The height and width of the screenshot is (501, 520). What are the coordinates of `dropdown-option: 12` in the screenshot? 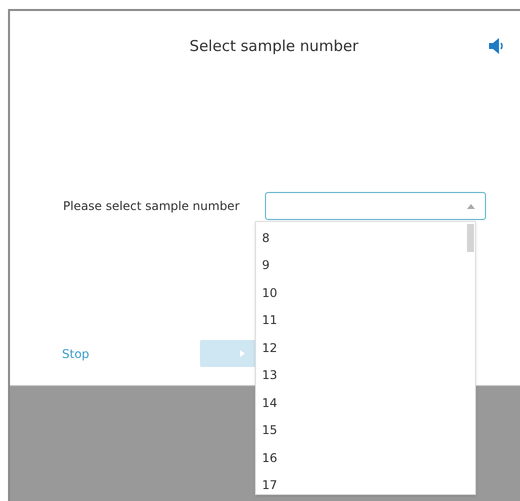 It's located at (368, 348).